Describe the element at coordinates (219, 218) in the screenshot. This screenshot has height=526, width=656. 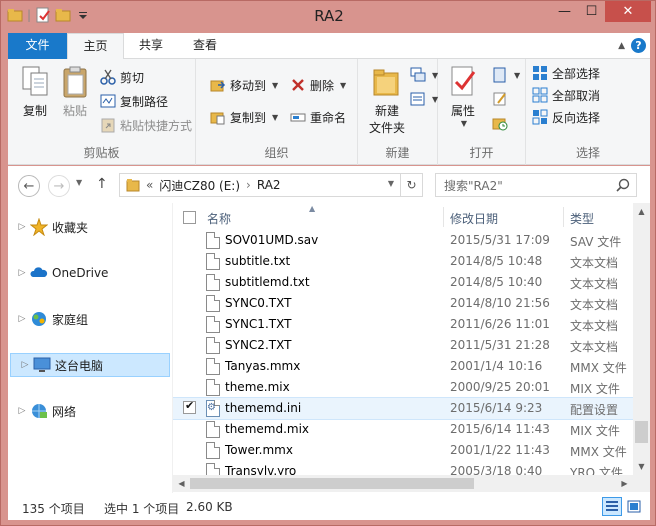
I see `column-name: 名称` at that location.